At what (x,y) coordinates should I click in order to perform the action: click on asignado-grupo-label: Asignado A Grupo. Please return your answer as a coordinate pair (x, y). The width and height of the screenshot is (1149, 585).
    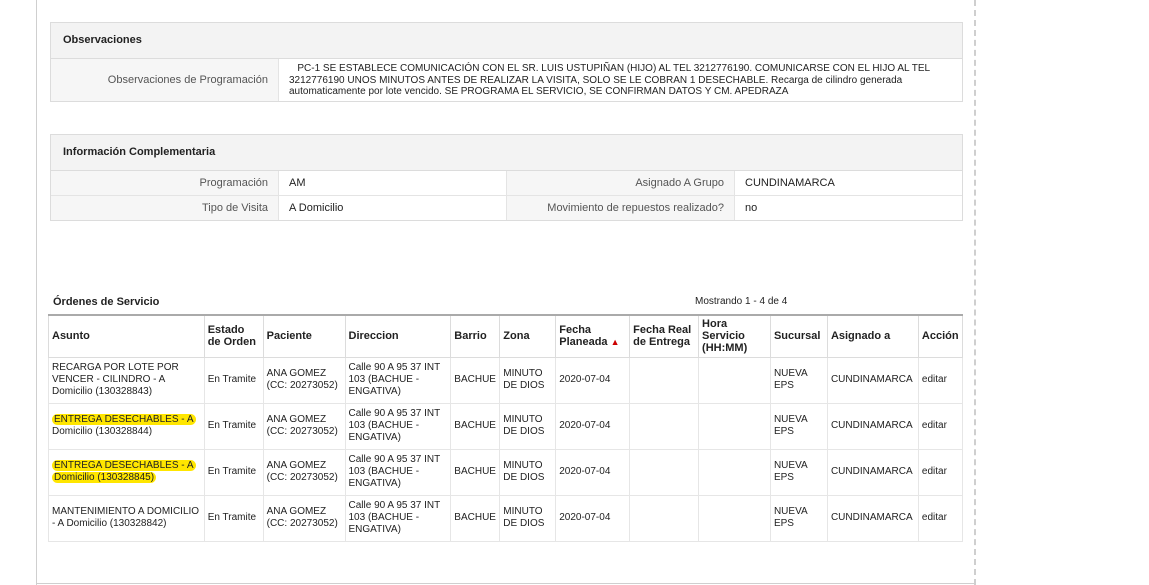
    Looking at the image, I should click on (621, 183).